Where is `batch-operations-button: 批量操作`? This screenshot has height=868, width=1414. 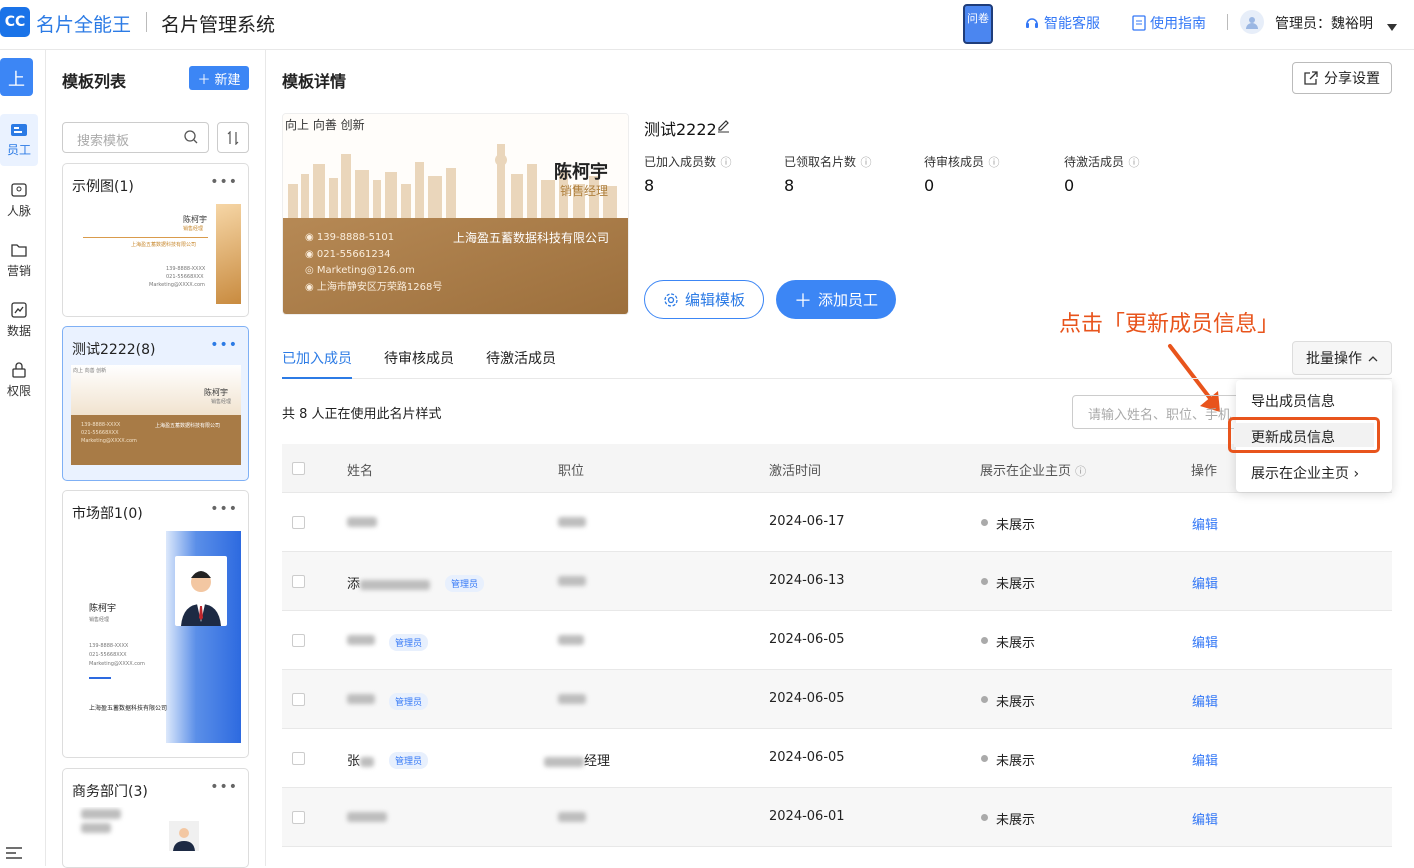 batch-operations-button: 批量操作 is located at coordinates (1342, 358).